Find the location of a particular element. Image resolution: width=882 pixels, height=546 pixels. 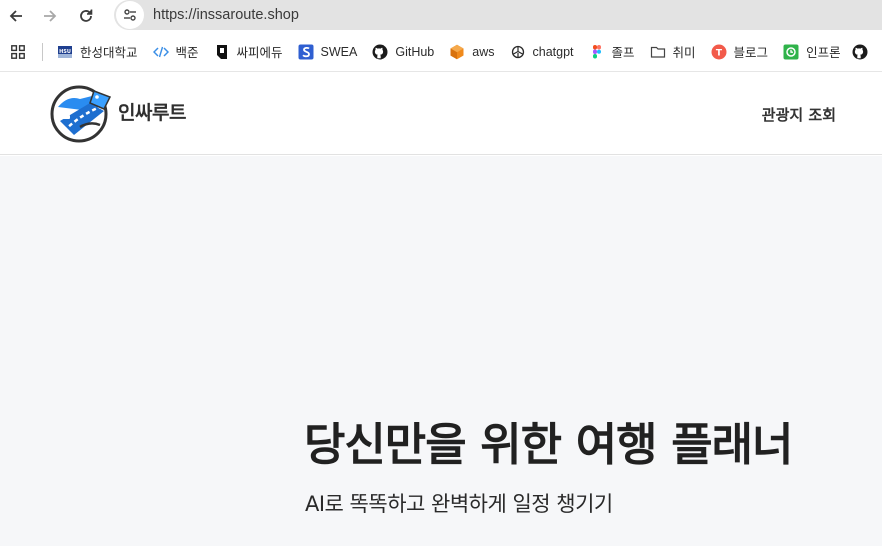

bookmark-label: 백준 is located at coordinates (187, 53).